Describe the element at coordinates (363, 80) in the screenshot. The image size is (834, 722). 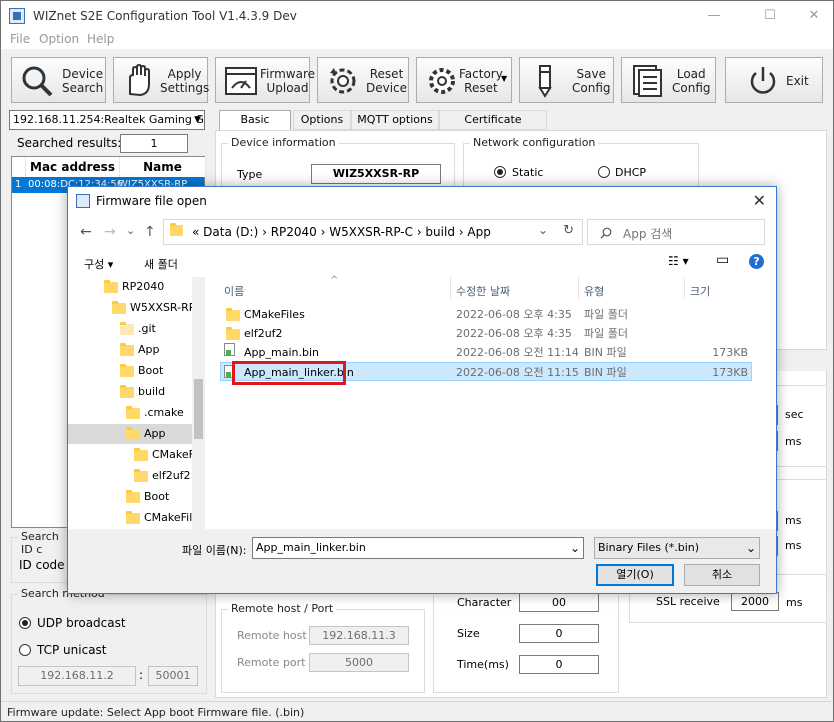
I see `reset-device-button: Reset Device` at that location.